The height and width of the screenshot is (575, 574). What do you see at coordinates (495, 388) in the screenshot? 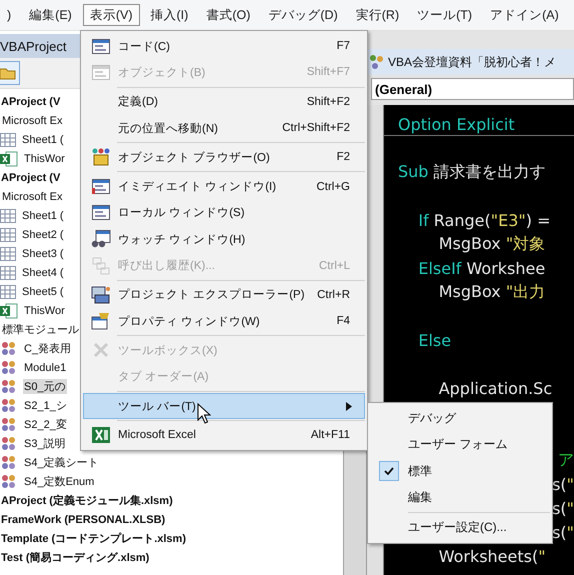
I see `code-line: Application.Sc` at bounding box center [495, 388].